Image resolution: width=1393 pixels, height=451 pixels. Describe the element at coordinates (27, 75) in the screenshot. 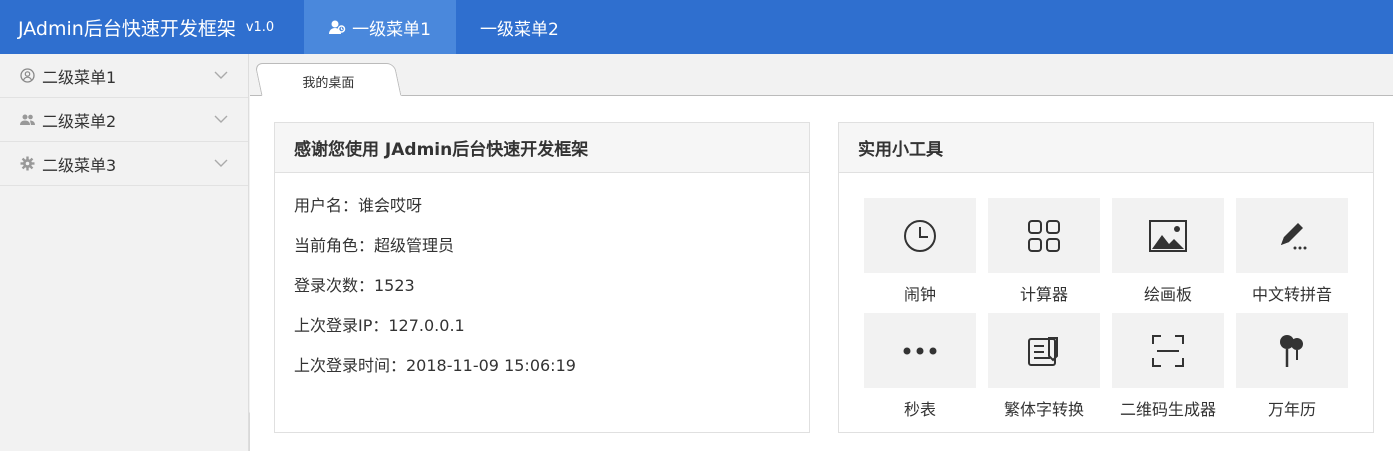

I see `user-circle-icon` at that location.